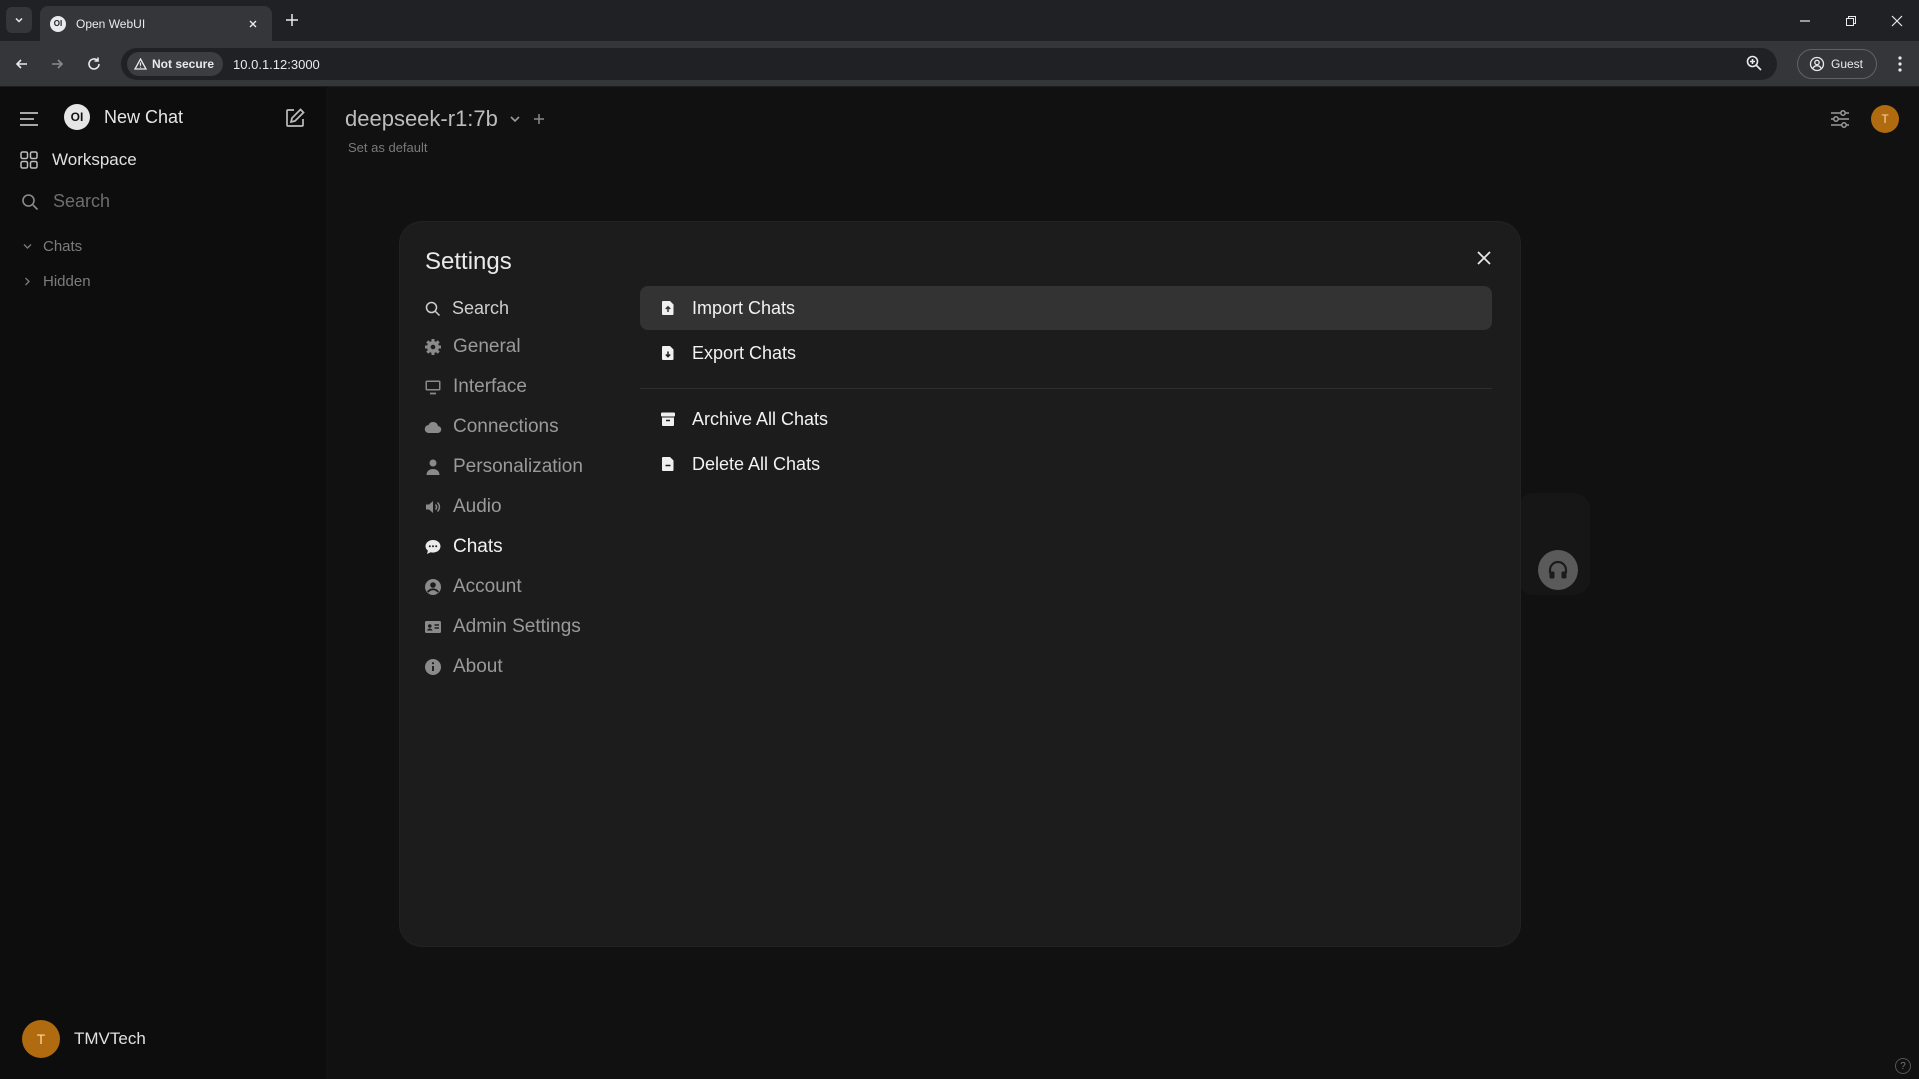 This screenshot has width=1919, height=1079. I want to click on url-text: 10.0.1.12:3000, so click(276, 64).